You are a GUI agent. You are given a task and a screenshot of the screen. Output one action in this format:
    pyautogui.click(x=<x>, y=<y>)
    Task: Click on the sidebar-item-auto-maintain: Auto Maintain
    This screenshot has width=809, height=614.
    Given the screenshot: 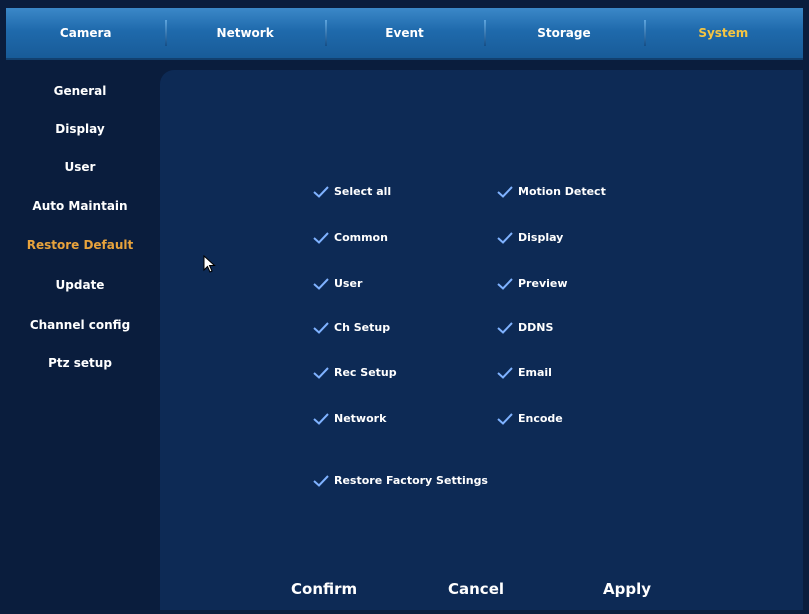 What is the action you would take?
    pyautogui.click(x=80, y=206)
    